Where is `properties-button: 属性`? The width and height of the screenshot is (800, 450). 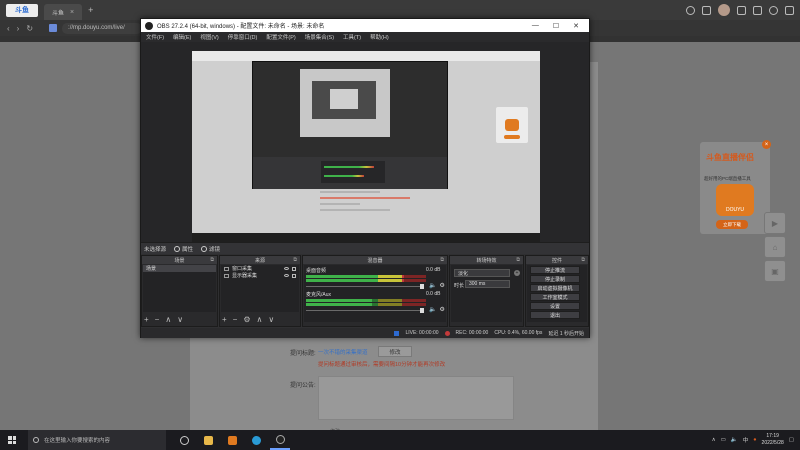 properties-button: 属性 is located at coordinates (183, 249).